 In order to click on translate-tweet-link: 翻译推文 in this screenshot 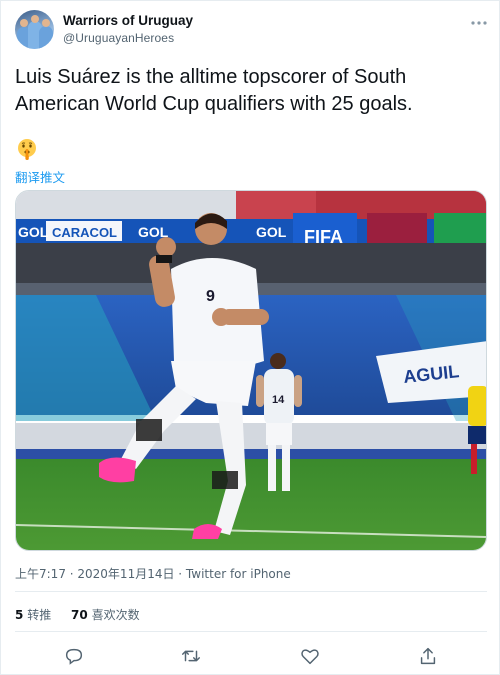, I will do `click(40, 176)`.